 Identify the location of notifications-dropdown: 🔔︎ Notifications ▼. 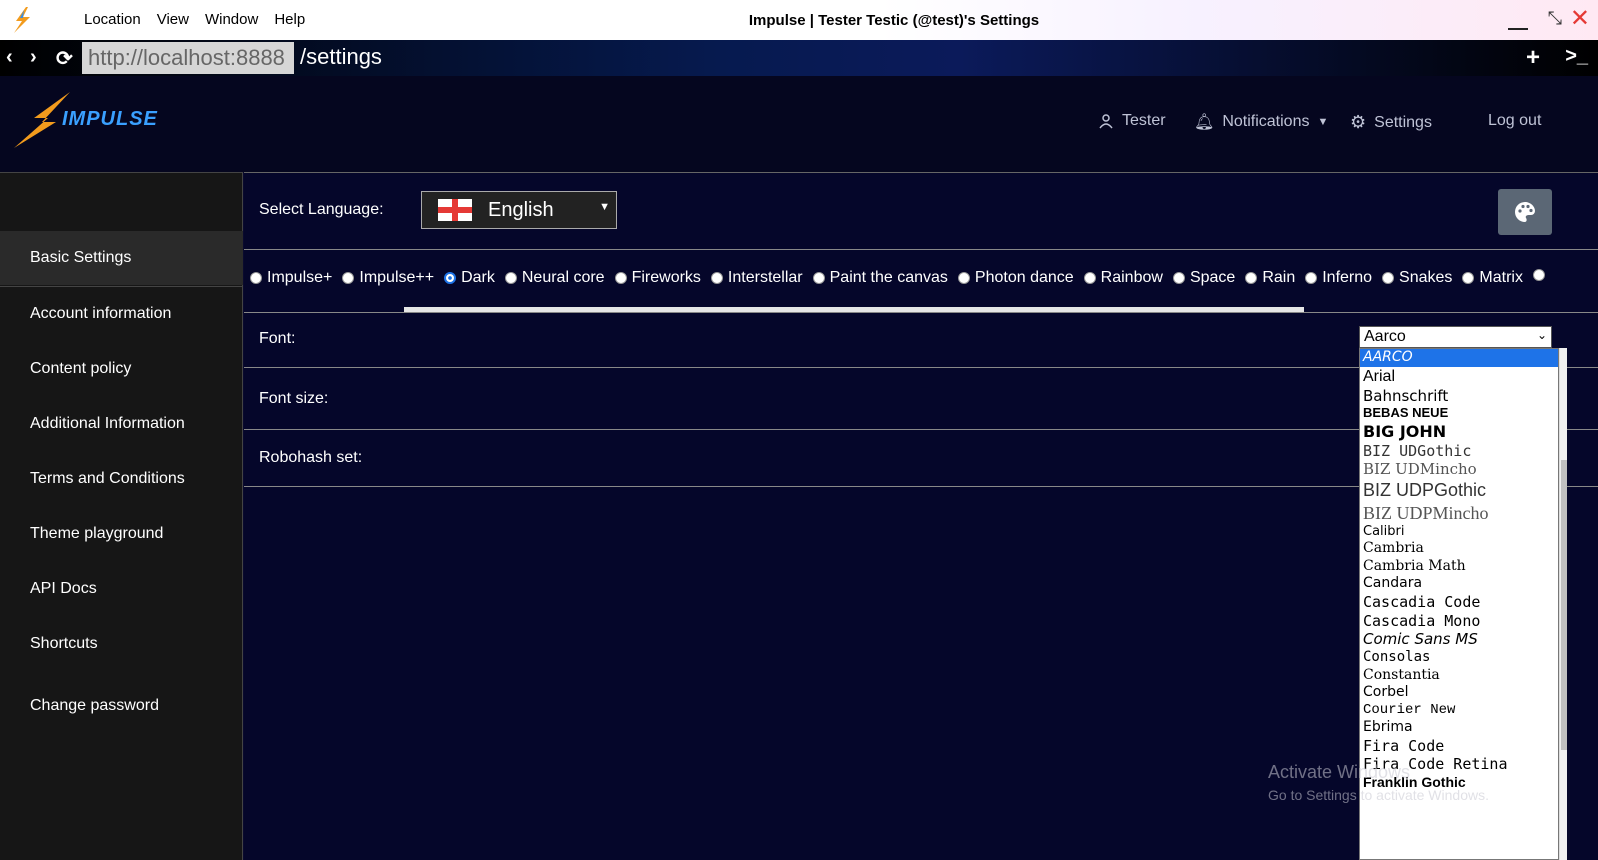
(1261, 122).